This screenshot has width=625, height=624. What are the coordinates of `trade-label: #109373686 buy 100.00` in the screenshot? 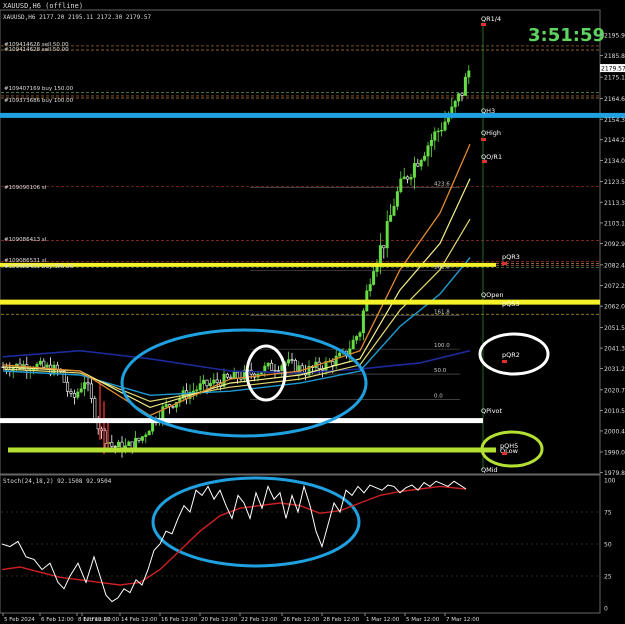 It's located at (39, 101).